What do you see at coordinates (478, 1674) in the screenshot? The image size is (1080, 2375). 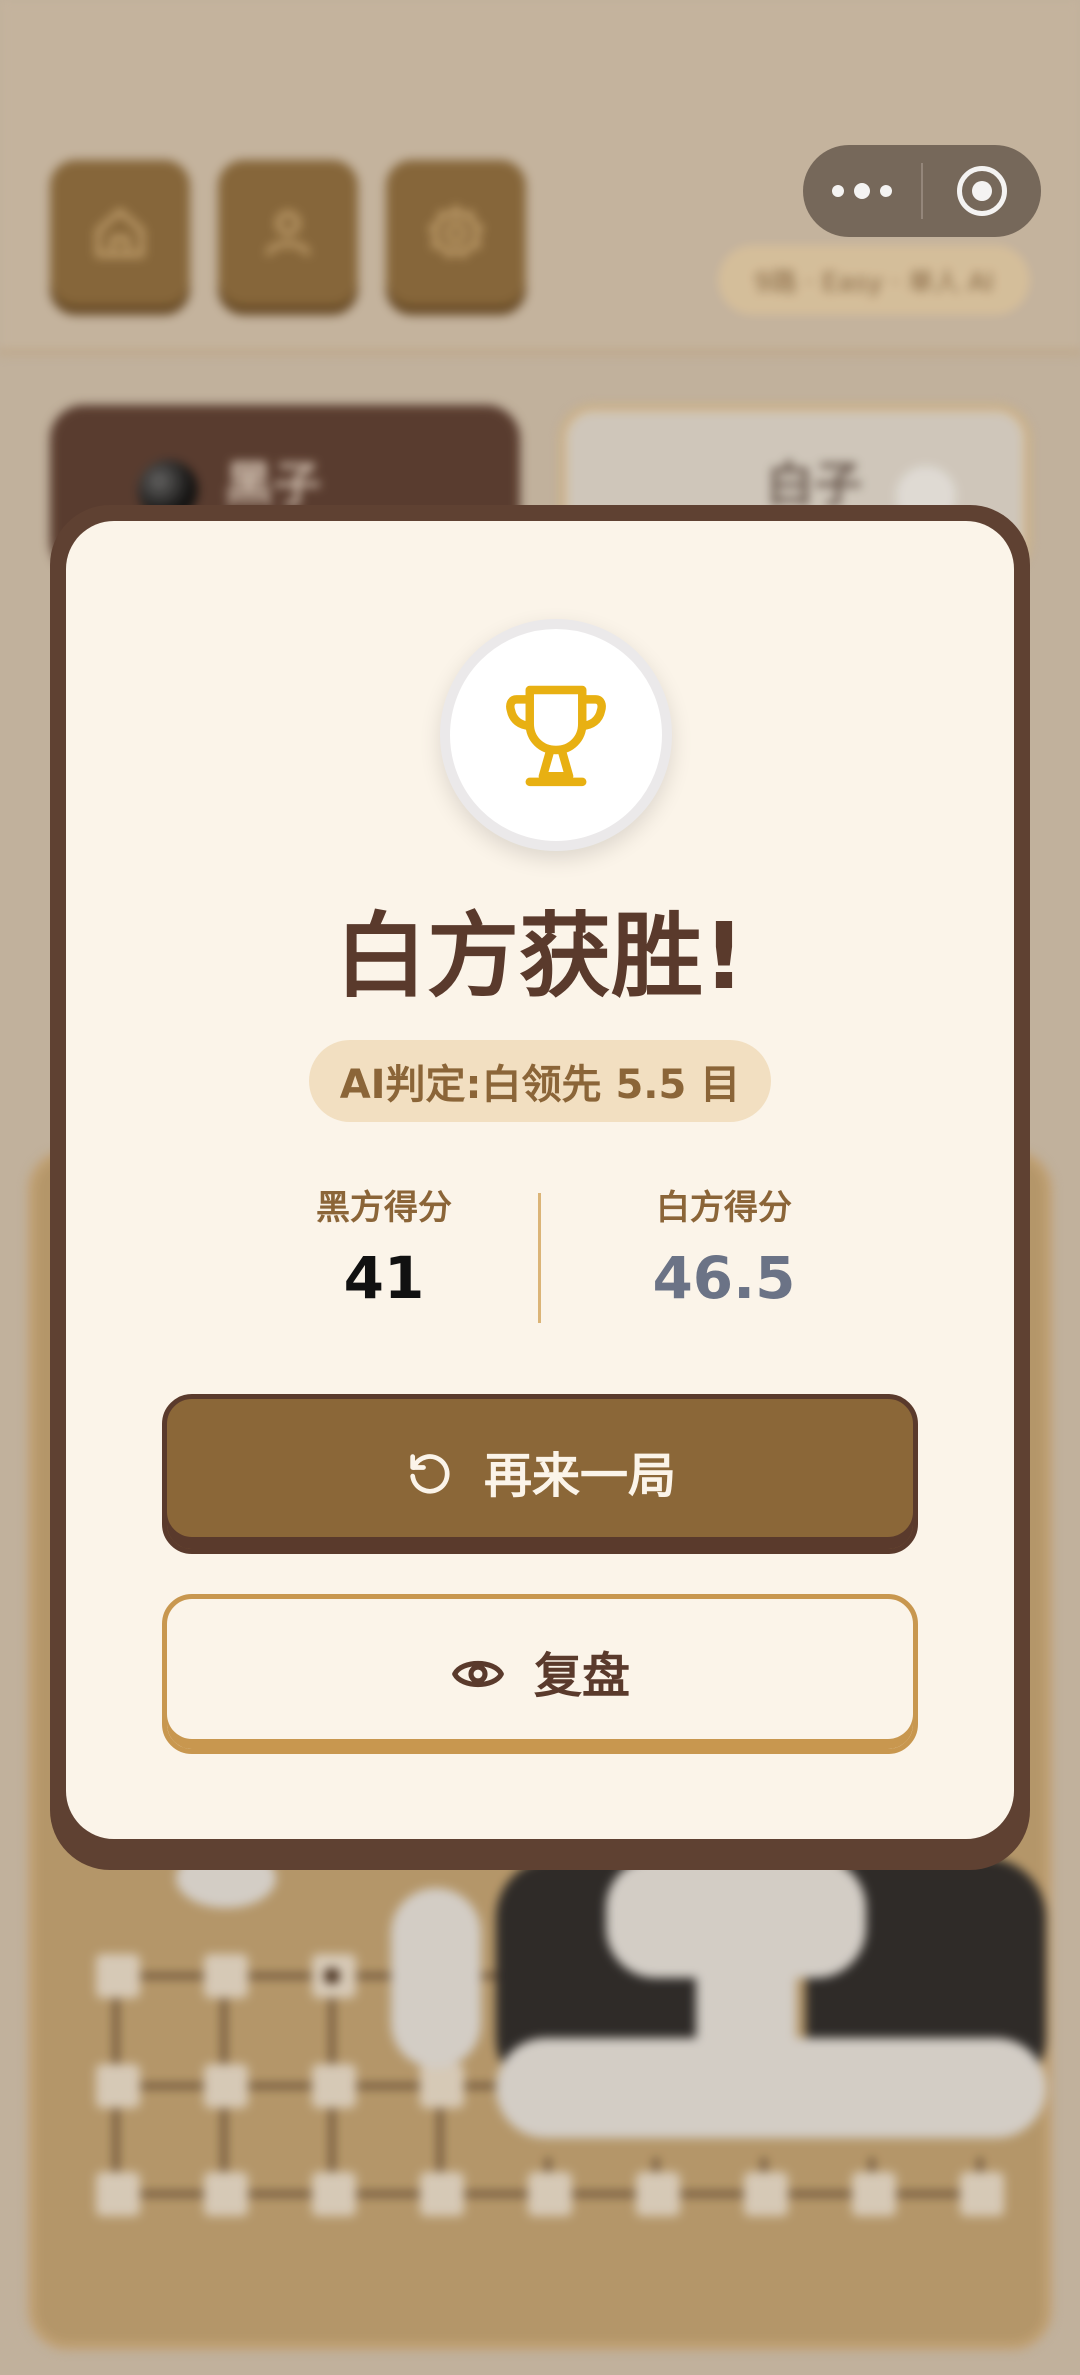 I see `eye-icon` at bounding box center [478, 1674].